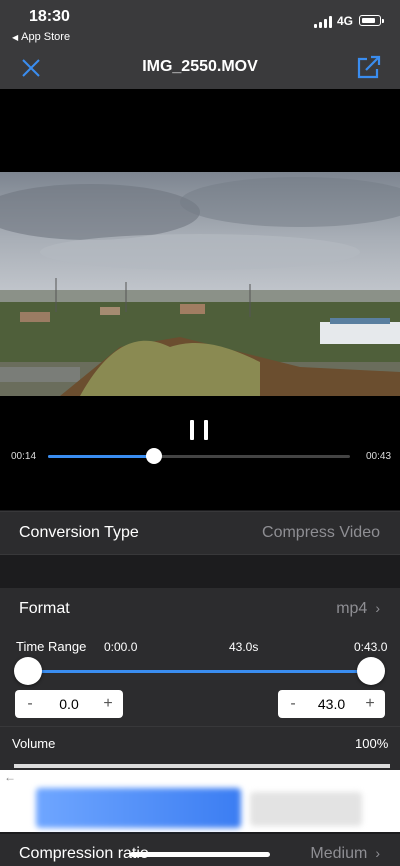 The height and width of the screenshot is (866, 400). I want to click on current-time: 00:14, so click(24, 456).